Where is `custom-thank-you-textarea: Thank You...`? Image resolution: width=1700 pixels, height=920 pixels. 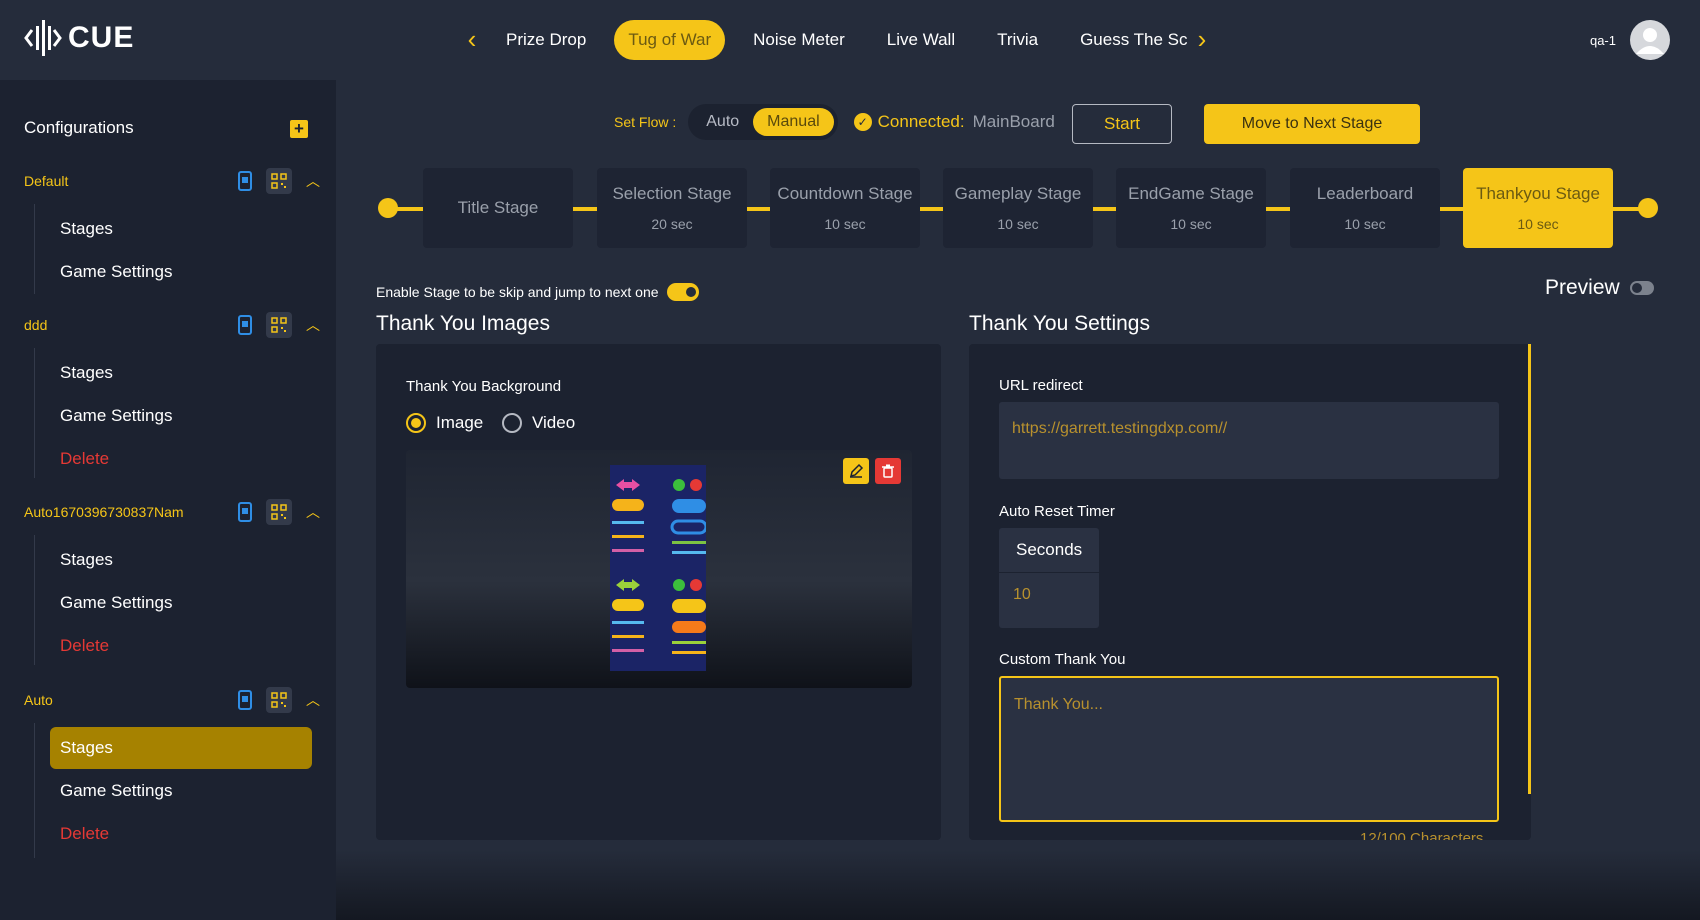
custom-thank-you-textarea: Thank You... is located at coordinates (1249, 749).